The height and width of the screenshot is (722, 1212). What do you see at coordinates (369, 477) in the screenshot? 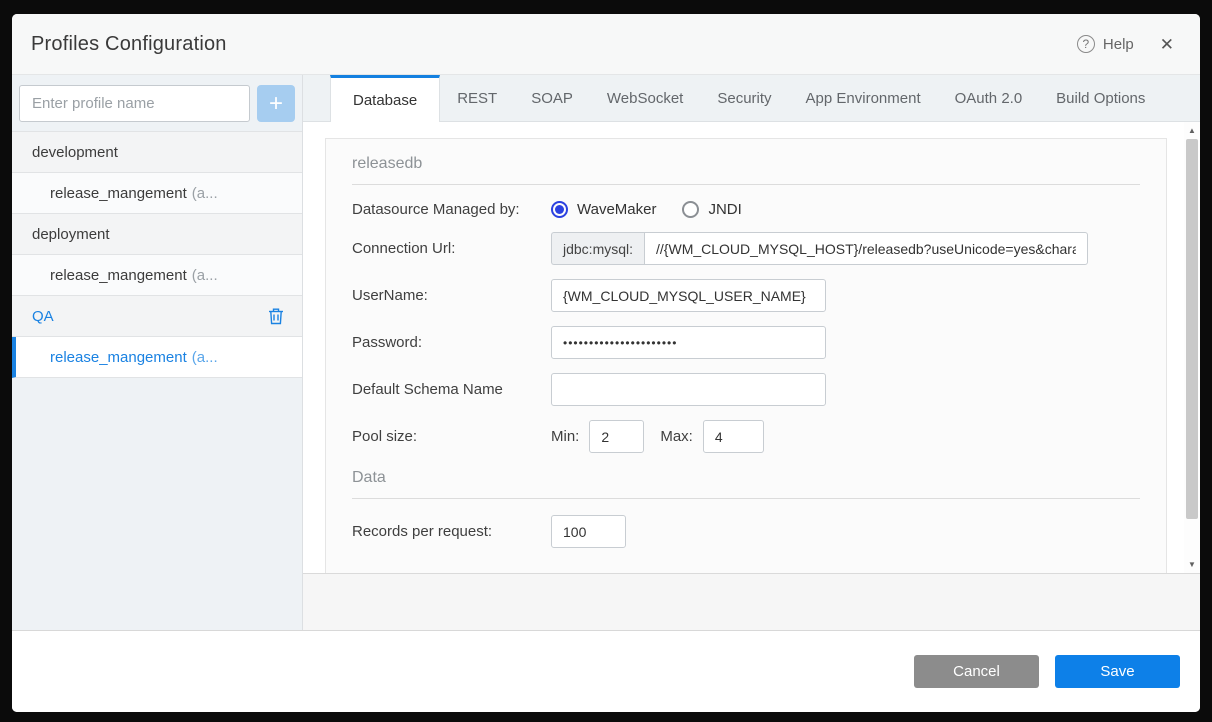
I see `data-section-title: Data` at bounding box center [369, 477].